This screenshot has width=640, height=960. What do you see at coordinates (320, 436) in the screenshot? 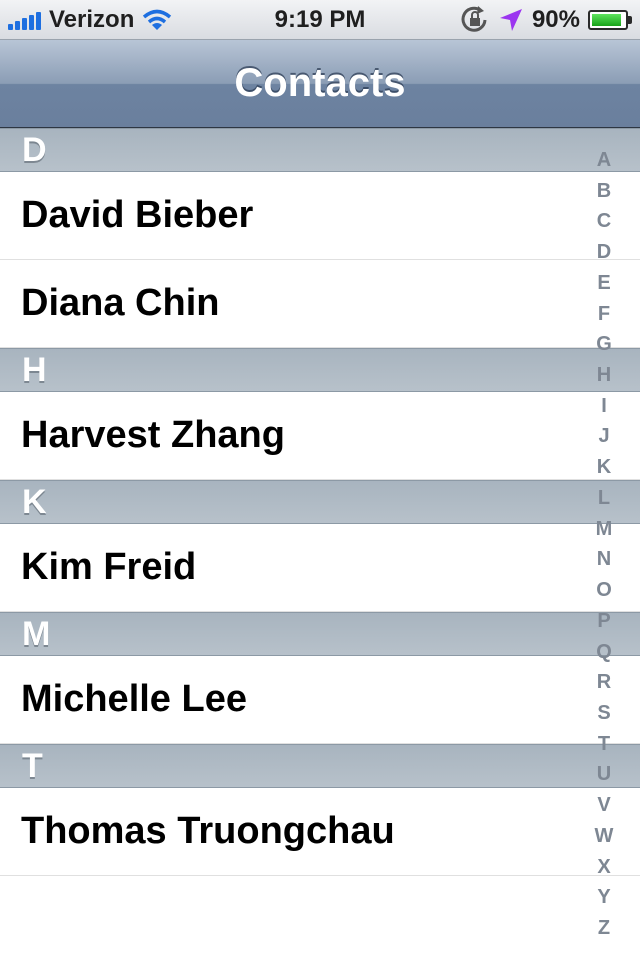
I see `contact-row: Harvest Zhang` at bounding box center [320, 436].